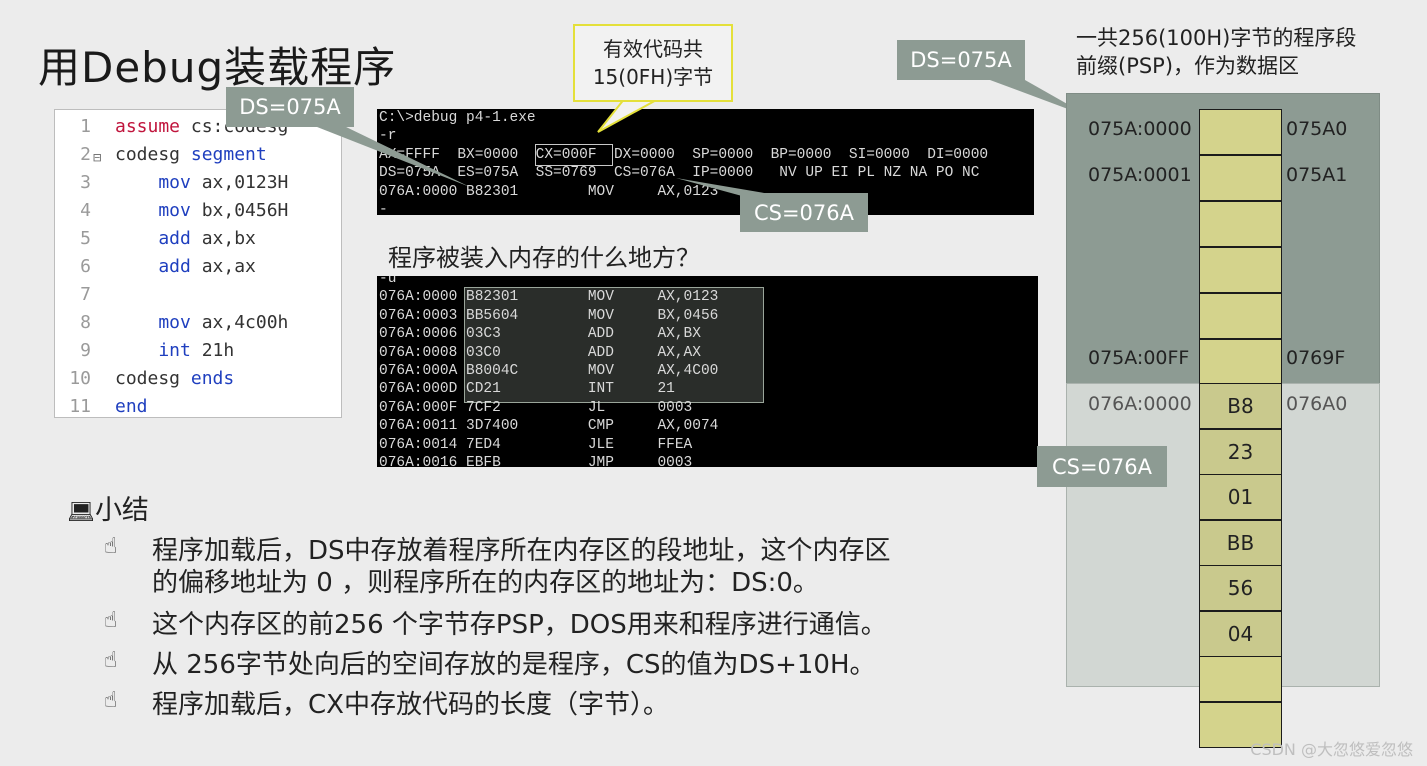  I want to click on program-cell: 23, so click(1240, 451).